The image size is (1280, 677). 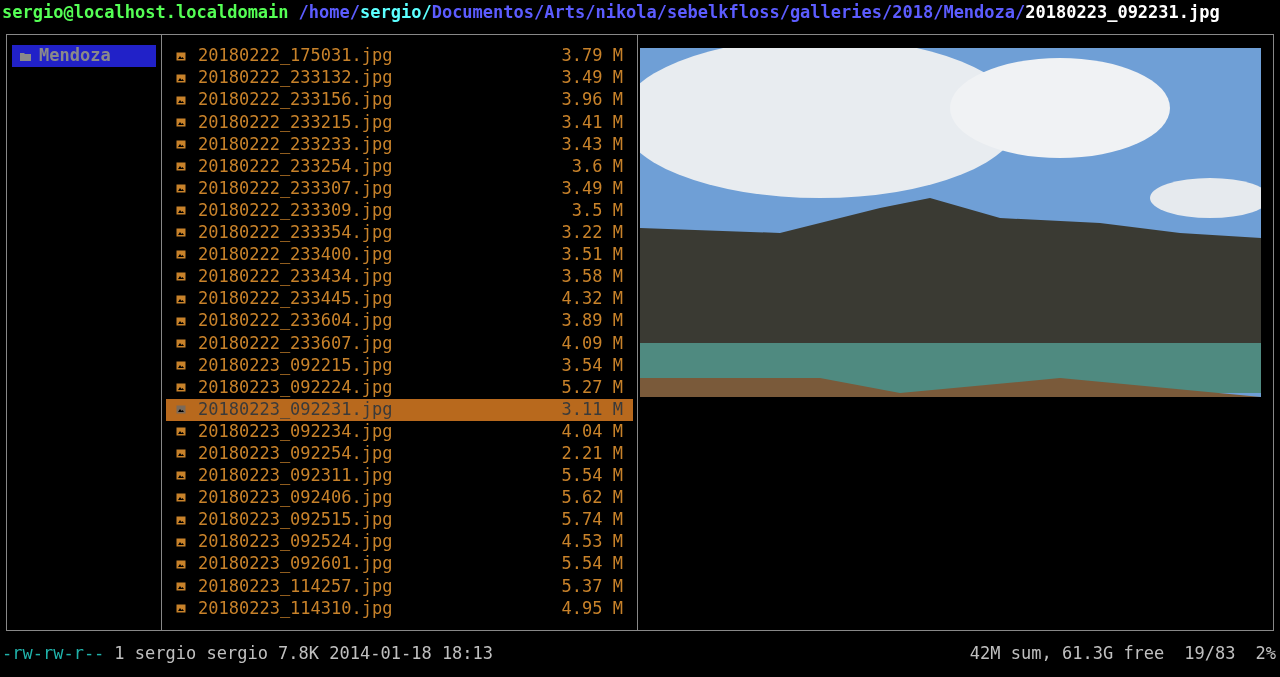 I want to click on file-name: 20180223_092601.jpg, so click(x=295, y=564).